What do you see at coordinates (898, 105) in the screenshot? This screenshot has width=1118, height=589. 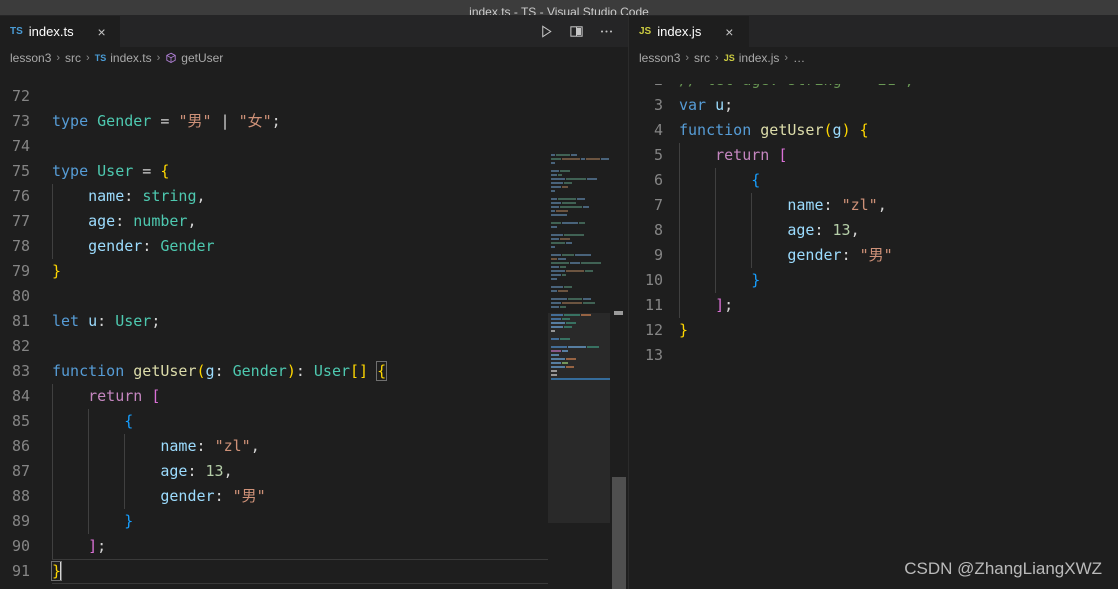 I see `code-text: var u;` at bounding box center [898, 105].